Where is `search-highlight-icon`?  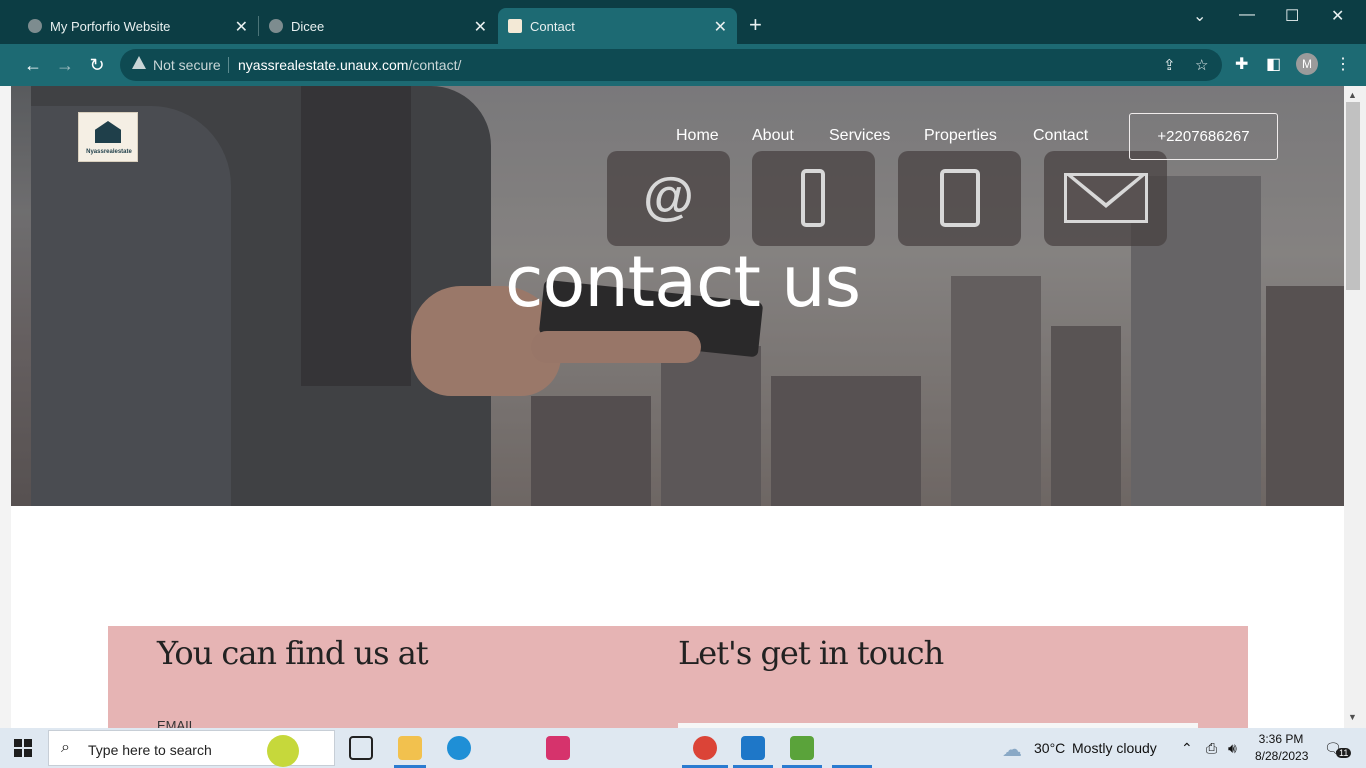
search-highlight-icon is located at coordinates (283, 751).